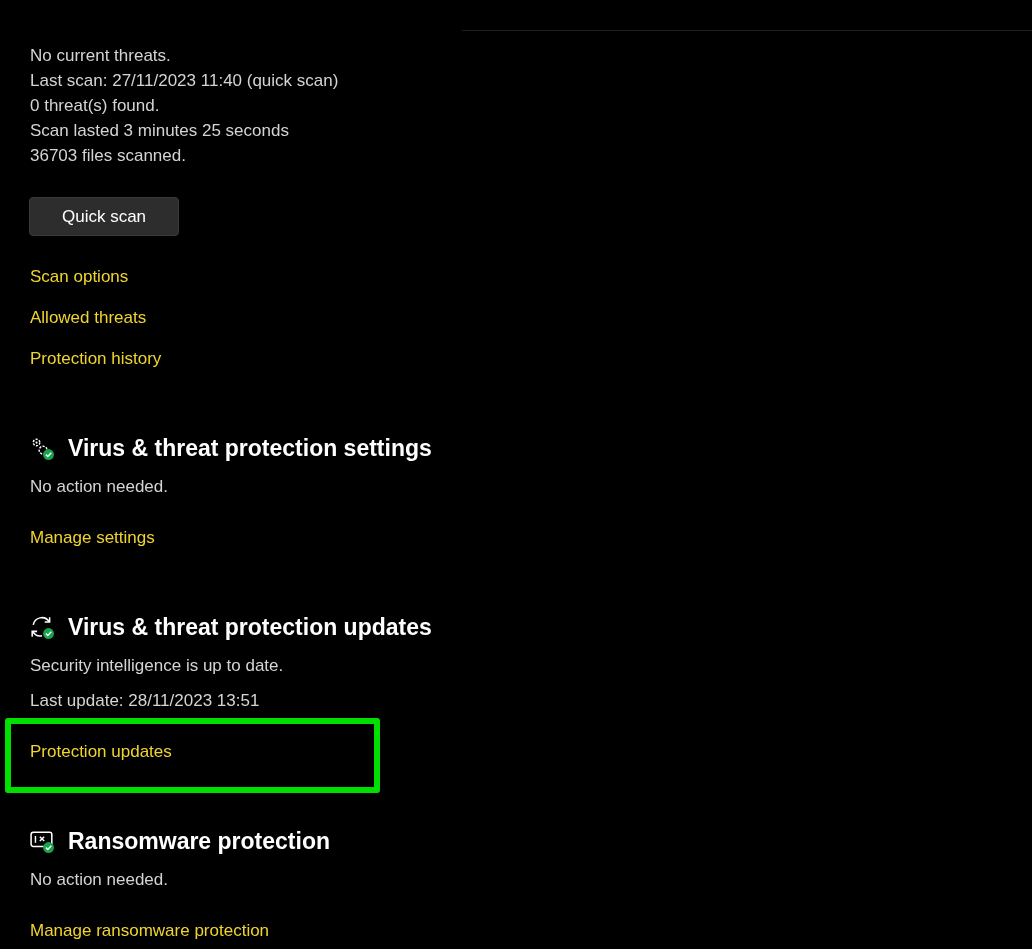  What do you see at coordinates (184, 81) in the screenshot?
I see `status-text: Last scan: 27/11/2023 11:40 (quick scan)` at bounding box center [184, 81].